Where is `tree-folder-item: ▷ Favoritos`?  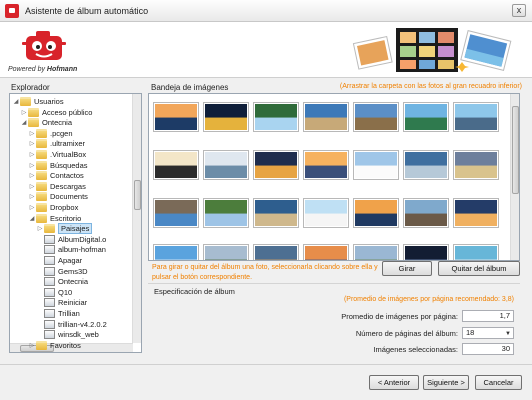 tree-folder-item: ▷ Favoritos is located at coordinates (45, 345).